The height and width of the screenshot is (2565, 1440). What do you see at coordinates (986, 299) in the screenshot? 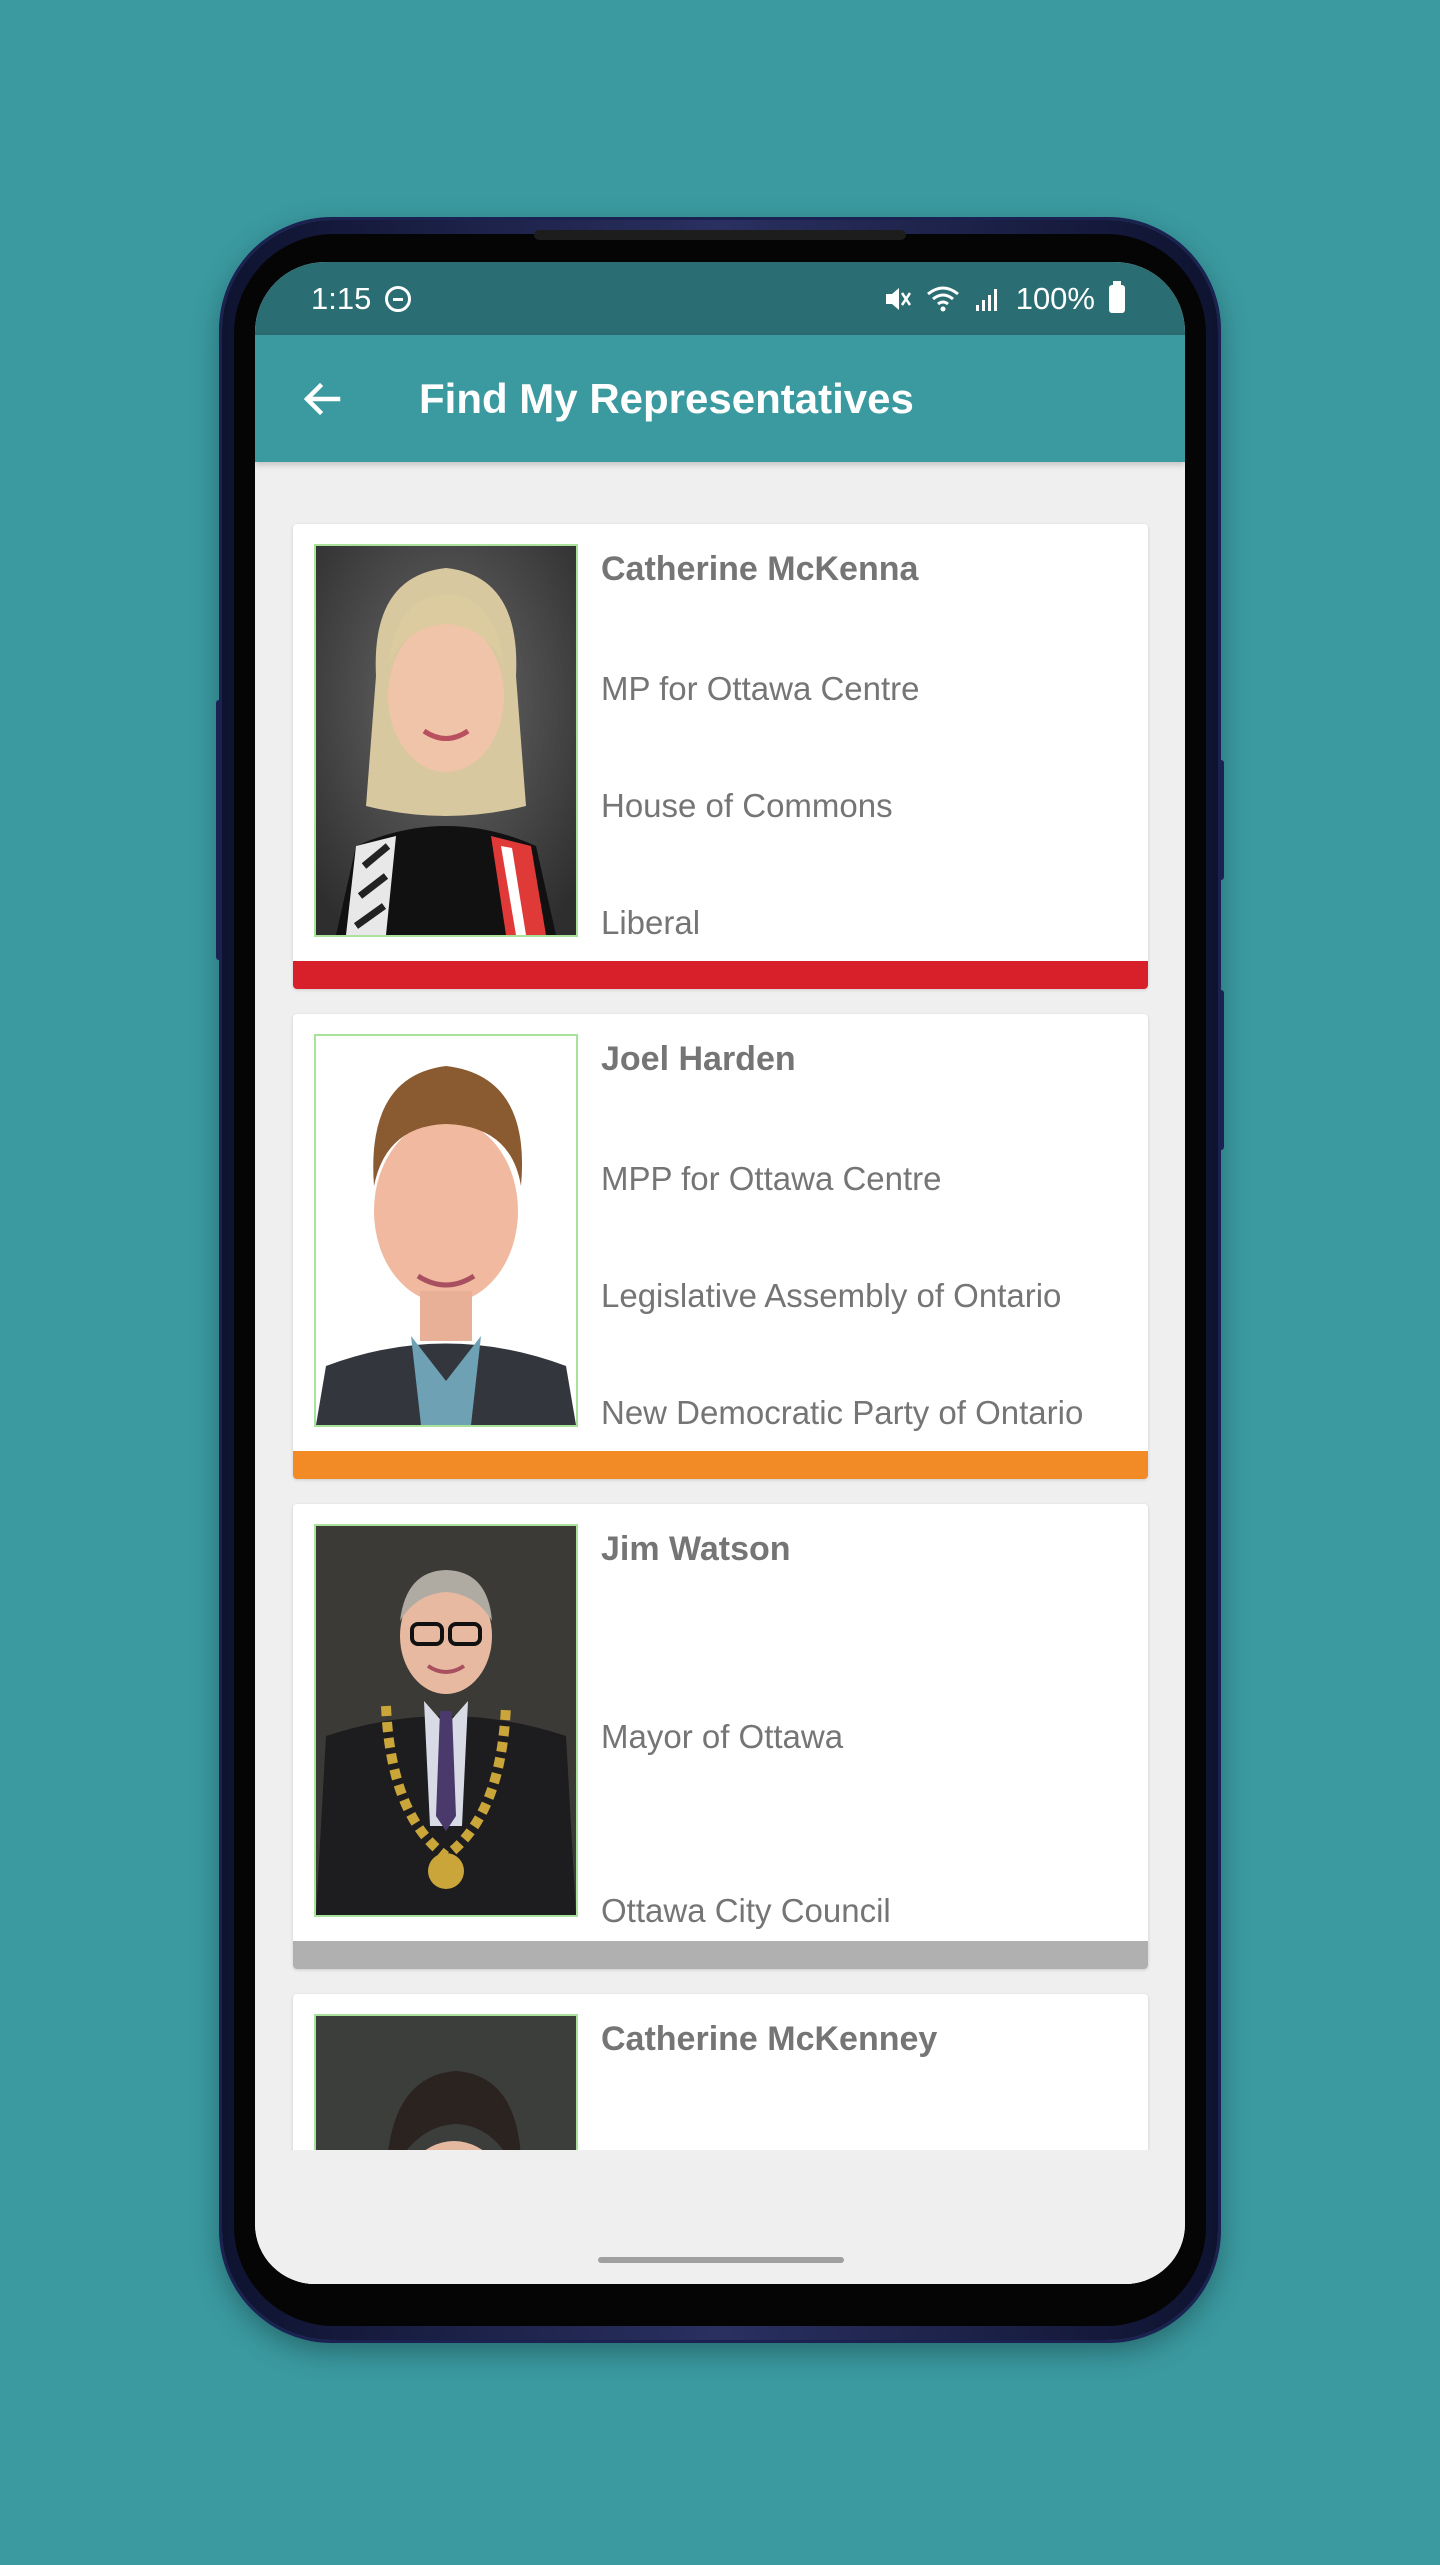
I see `signal-icon` at bounding box center [986, 299].